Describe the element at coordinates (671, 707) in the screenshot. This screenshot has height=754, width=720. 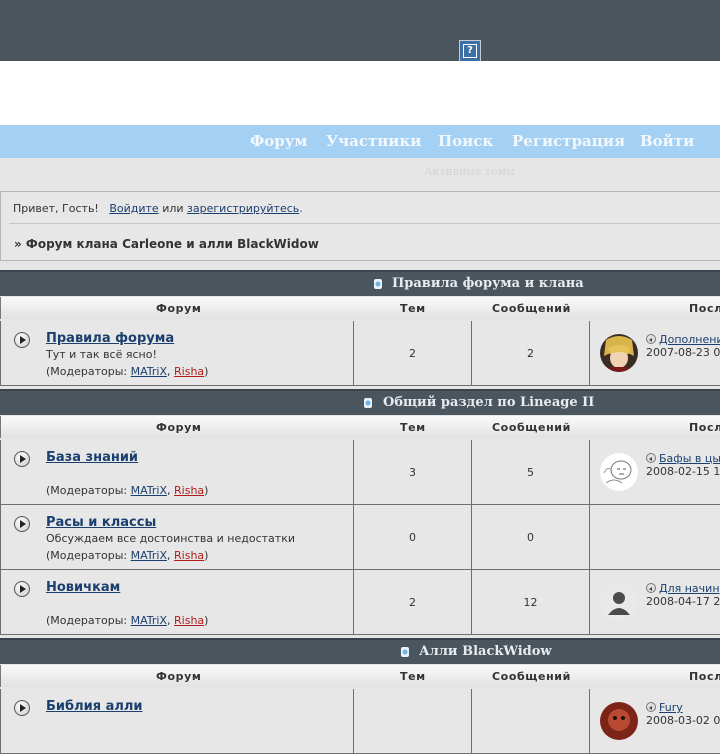
I see `last-post-title: Fury` at that location.